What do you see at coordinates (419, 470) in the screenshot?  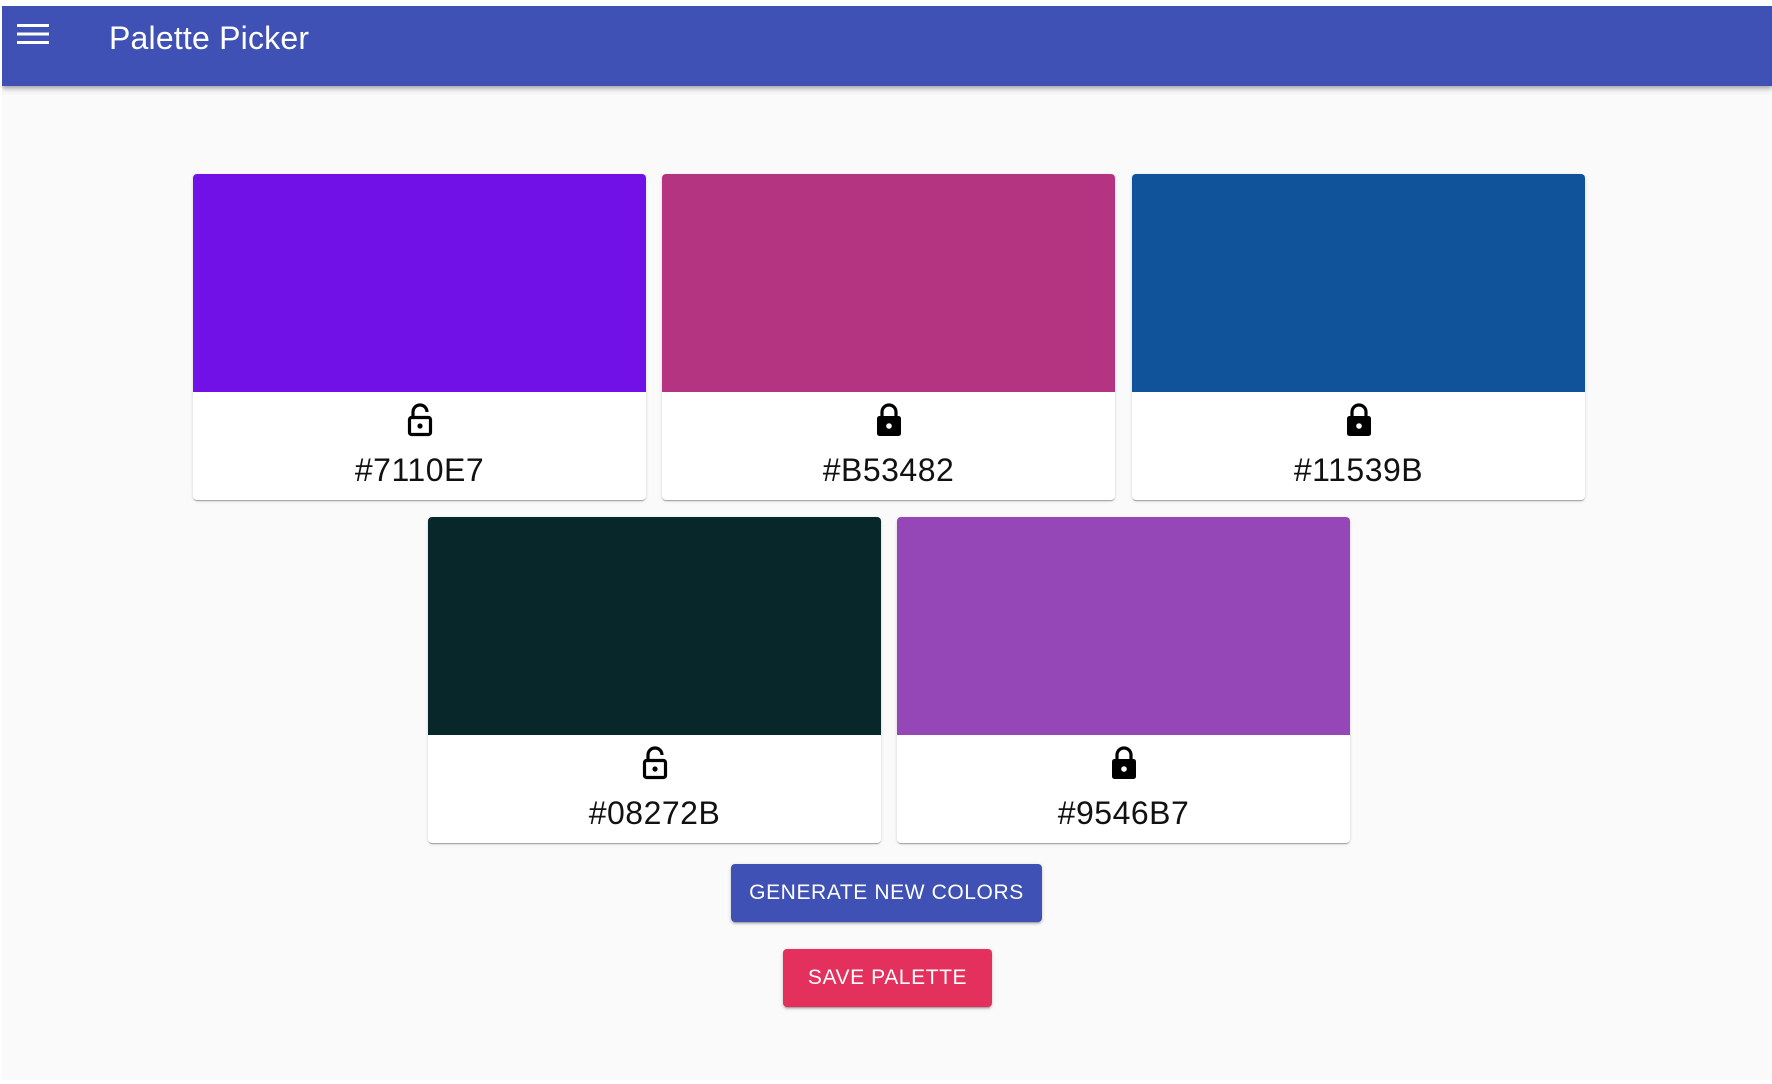 I see `hex-code: #7110E7` at bounding box center [419, 470].